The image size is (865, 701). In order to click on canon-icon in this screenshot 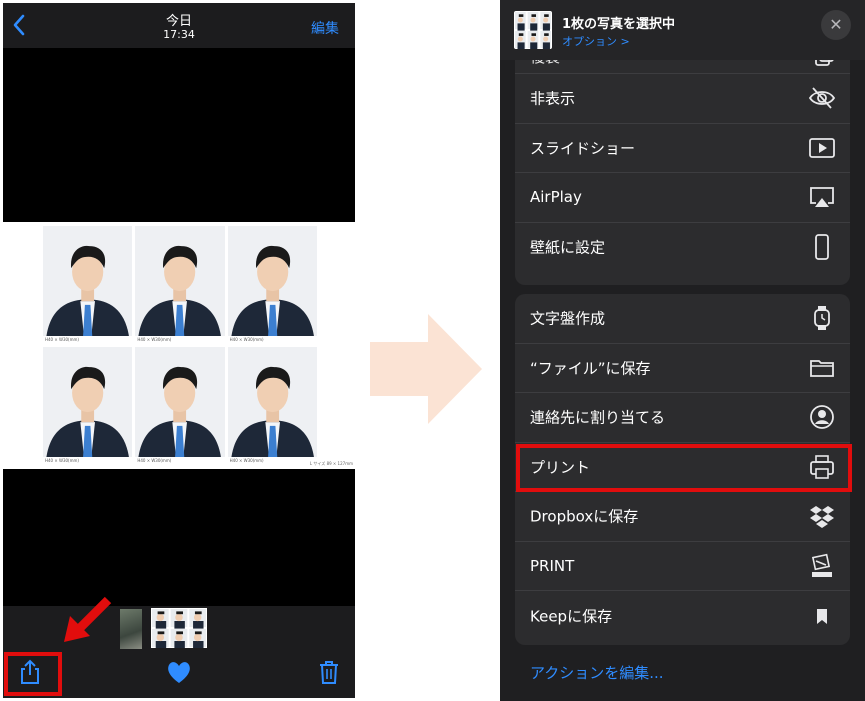, I will do `click(822, 566)`.